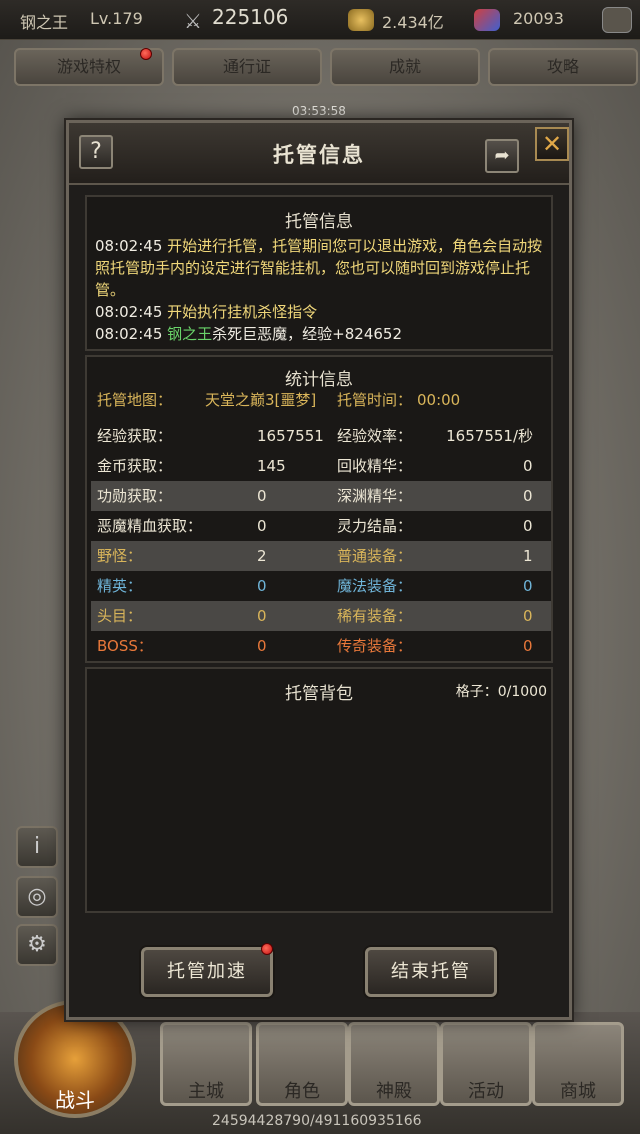 The height and width of the screenshot is (1134, 640). I want to click on gem-amount: 20093, so click(538, 18).